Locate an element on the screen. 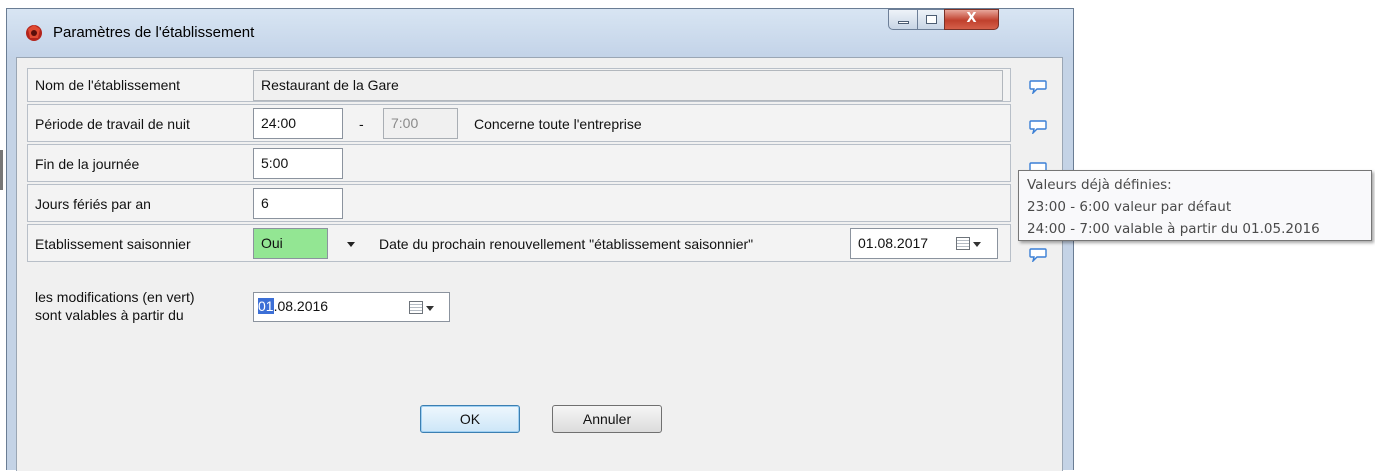 The height and width of the screenshot is (471, 1375). nuit-start-field: 24:00 is located at coordinates (298, 123).